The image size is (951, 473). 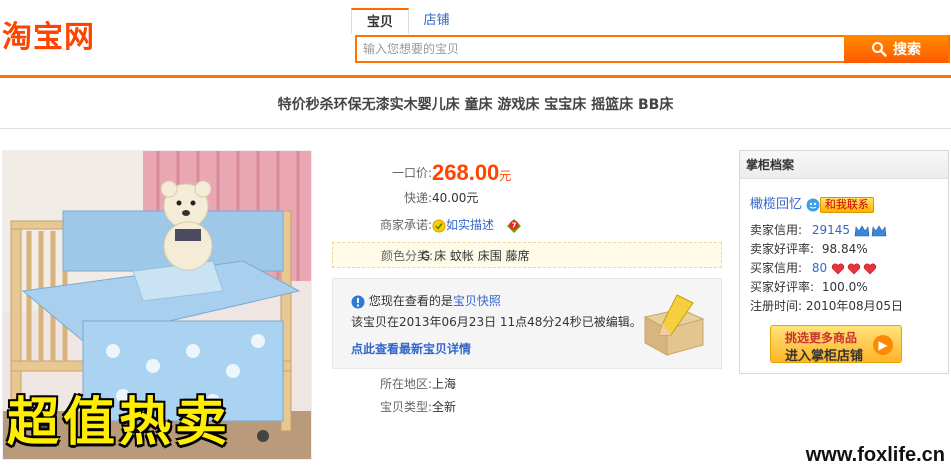 I want to click on contact-button: 和我联系, so click(x=846, y=204).